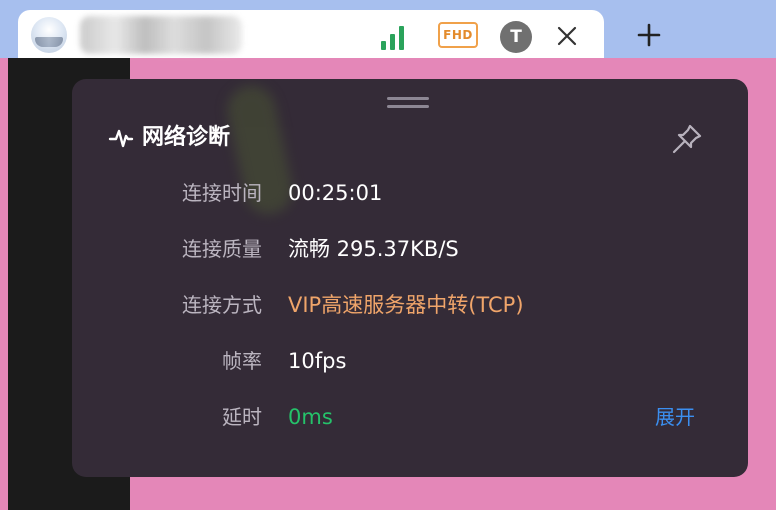 The width and height of the screenshot is (776, 510). Describe the element at coordinates (458, 35) in the screenshot. I see `fhd-badge: FHD` at that location.